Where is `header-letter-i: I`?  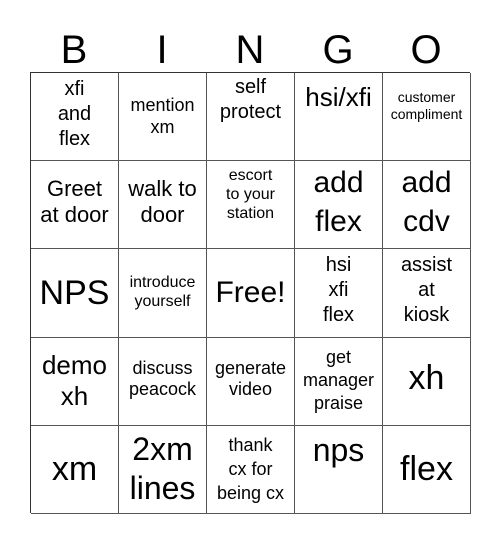
header-letter-i: I is located at coordinates (162, 50).